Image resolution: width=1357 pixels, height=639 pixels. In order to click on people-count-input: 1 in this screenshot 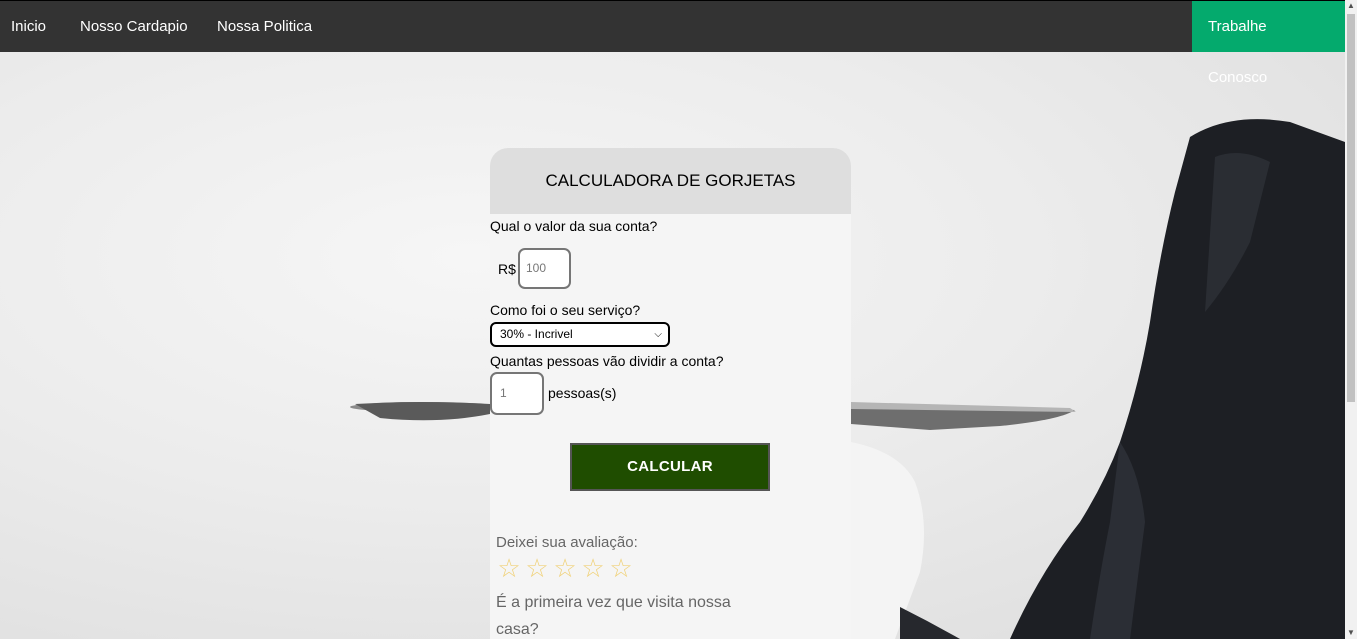, I will do `click(517, 393)`.